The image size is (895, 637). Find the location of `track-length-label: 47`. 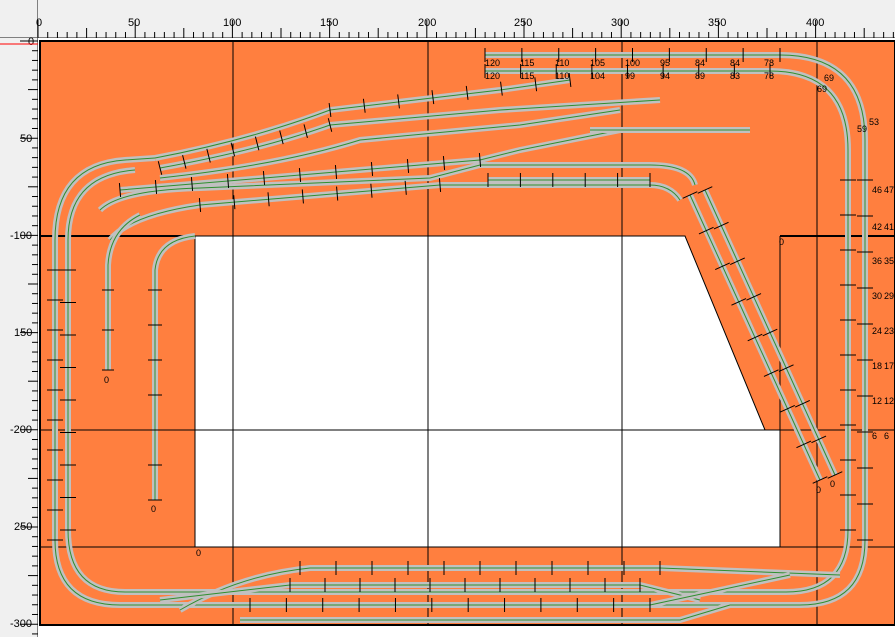

track-length-label: 47 is located at coordinates (889, 190).